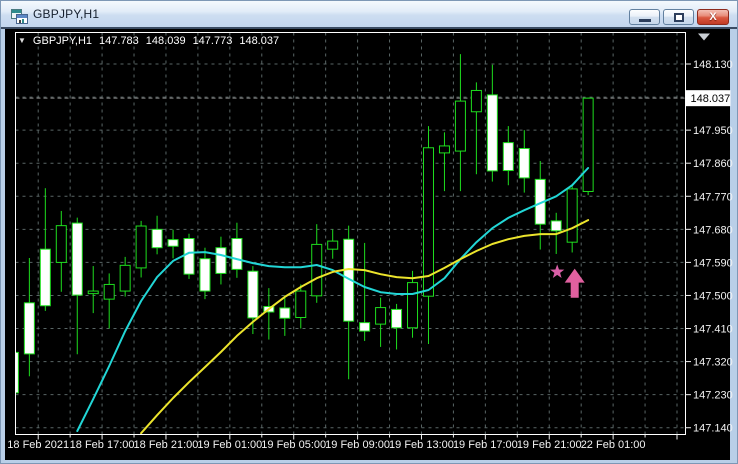 The height and width of the screenshot is (464, 738). What do you see at coordinates (713, 396) in the screenshot?
I see `svg-text: 147.230` at bounding box center [713, 396].